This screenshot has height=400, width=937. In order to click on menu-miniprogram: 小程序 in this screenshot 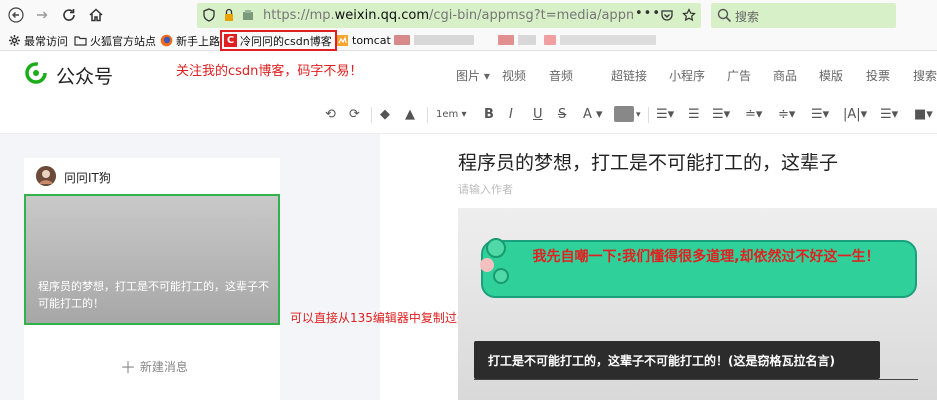, I will do `click(687, 75)`.